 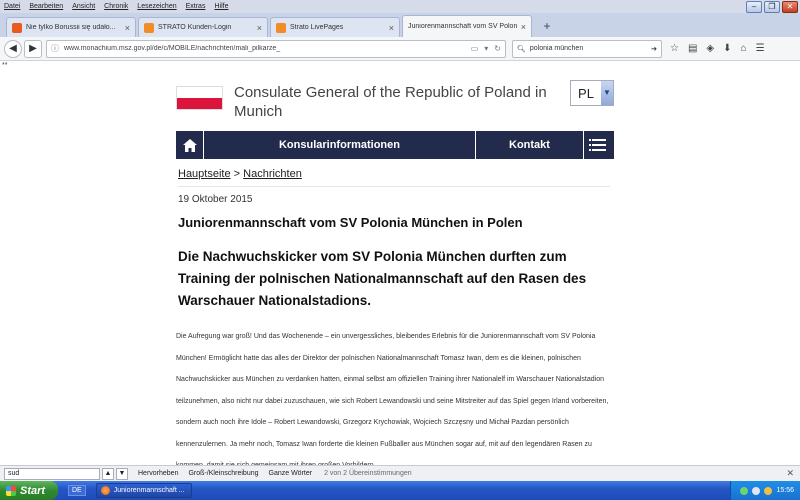 I want to click on divider, so click(x=394, y=186).